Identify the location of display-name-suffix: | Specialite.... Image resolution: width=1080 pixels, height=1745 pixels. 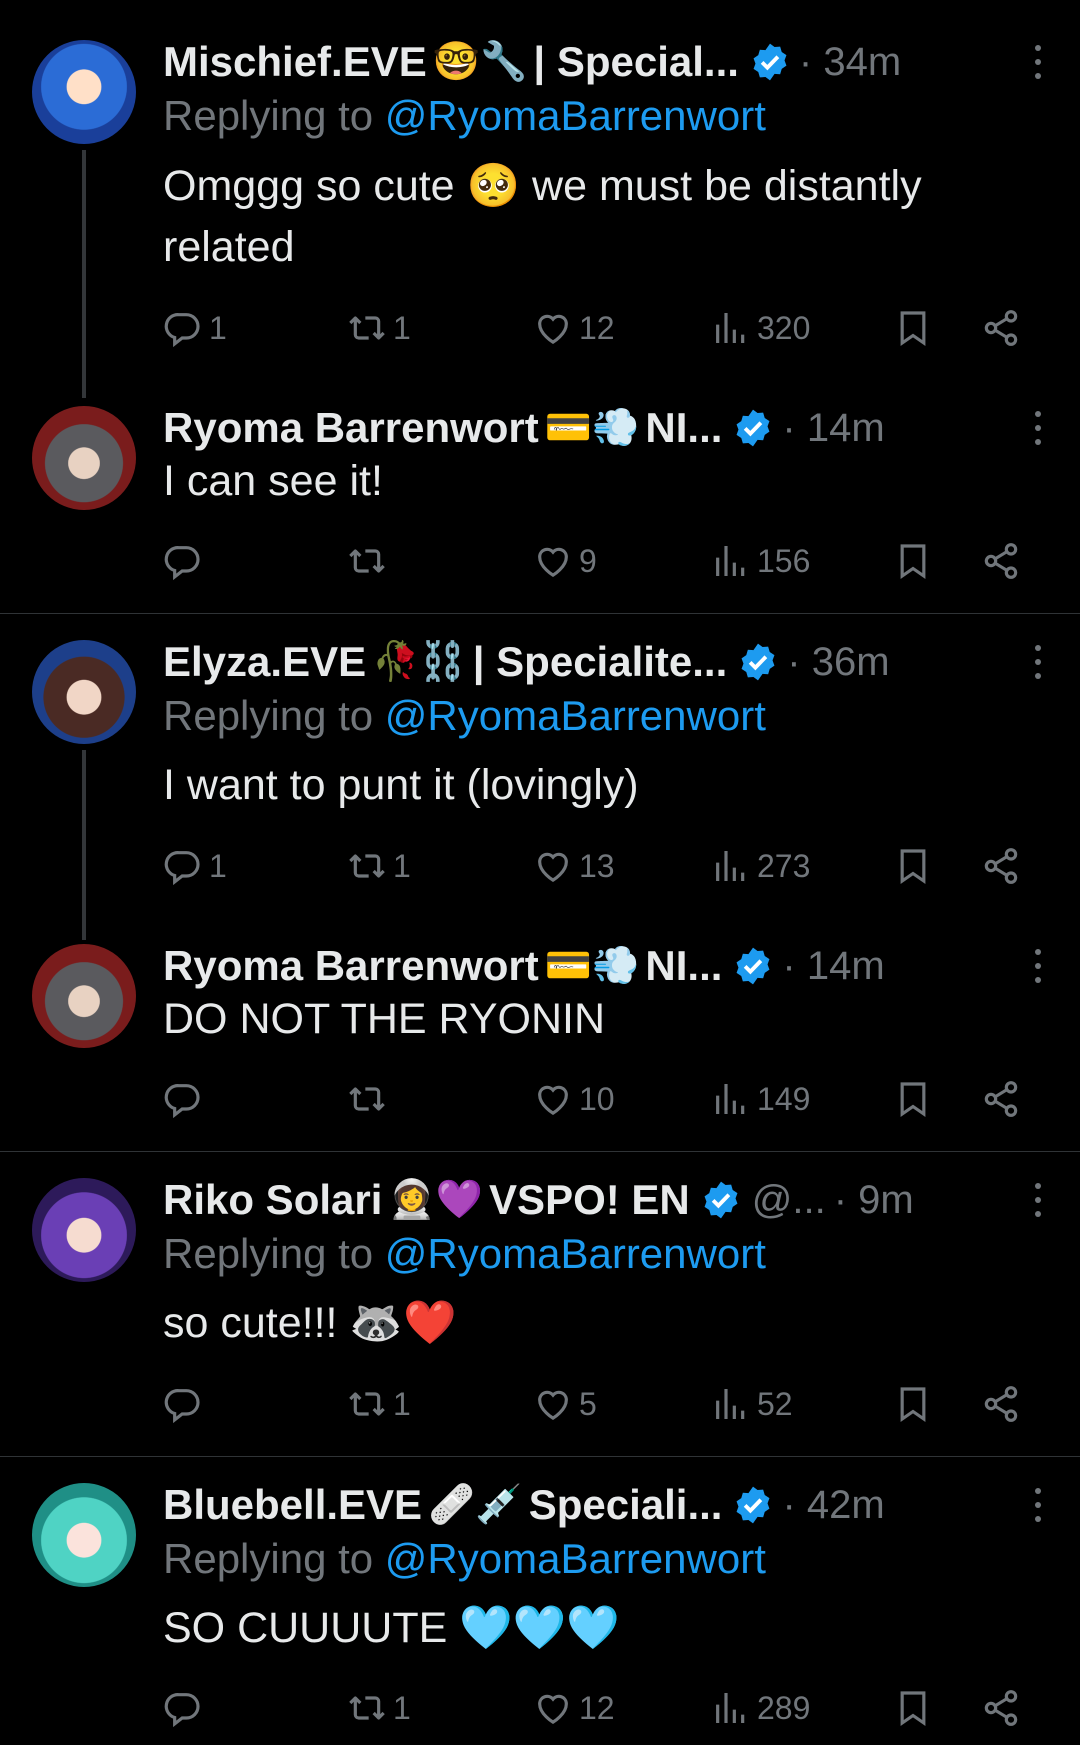
(600, 662).